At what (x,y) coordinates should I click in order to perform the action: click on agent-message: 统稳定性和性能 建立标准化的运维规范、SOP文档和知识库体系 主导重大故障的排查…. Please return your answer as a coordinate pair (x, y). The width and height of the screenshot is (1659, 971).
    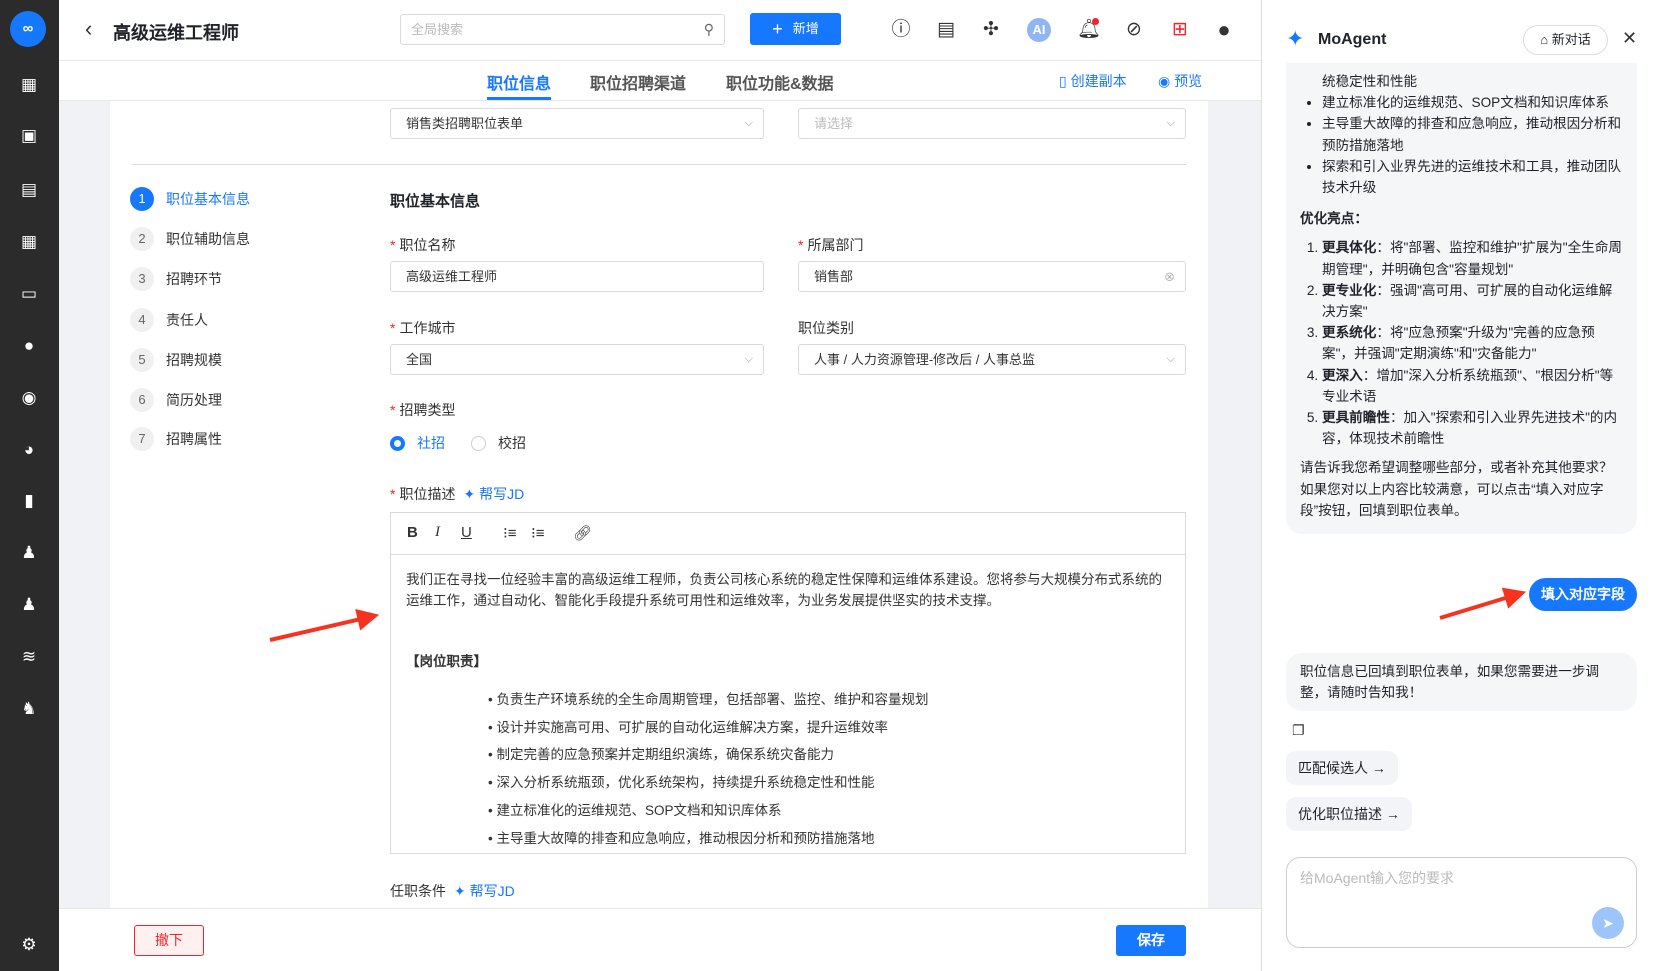
    Looking at the image, I should click on (1461, 298).